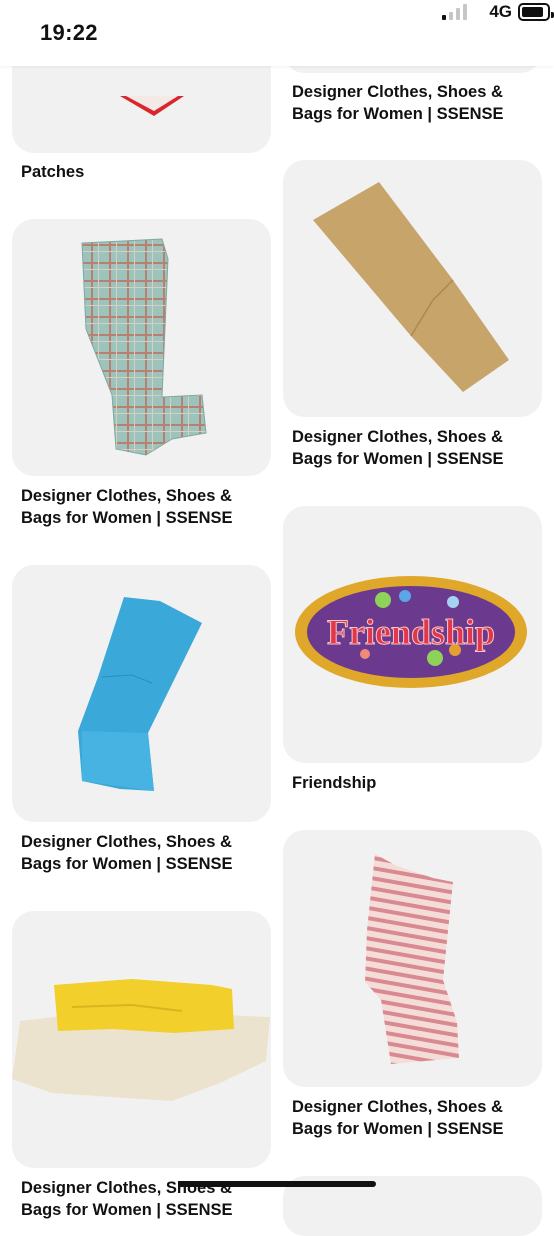 Image resolution: width=554 pixels, height=1236 pixels. I want to click on home-indicator, so click(277, 1184).